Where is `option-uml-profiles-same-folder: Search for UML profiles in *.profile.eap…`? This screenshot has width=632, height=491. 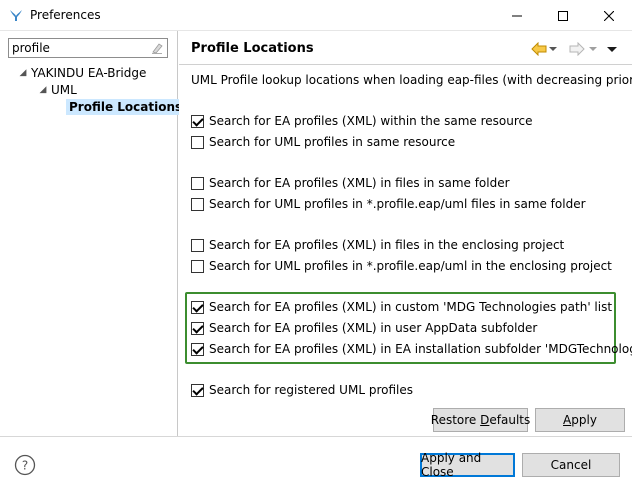
option-uml-profiles-same-folder: Search for UML profiles in *.profile.eap… is located at coordinates (388, 204).